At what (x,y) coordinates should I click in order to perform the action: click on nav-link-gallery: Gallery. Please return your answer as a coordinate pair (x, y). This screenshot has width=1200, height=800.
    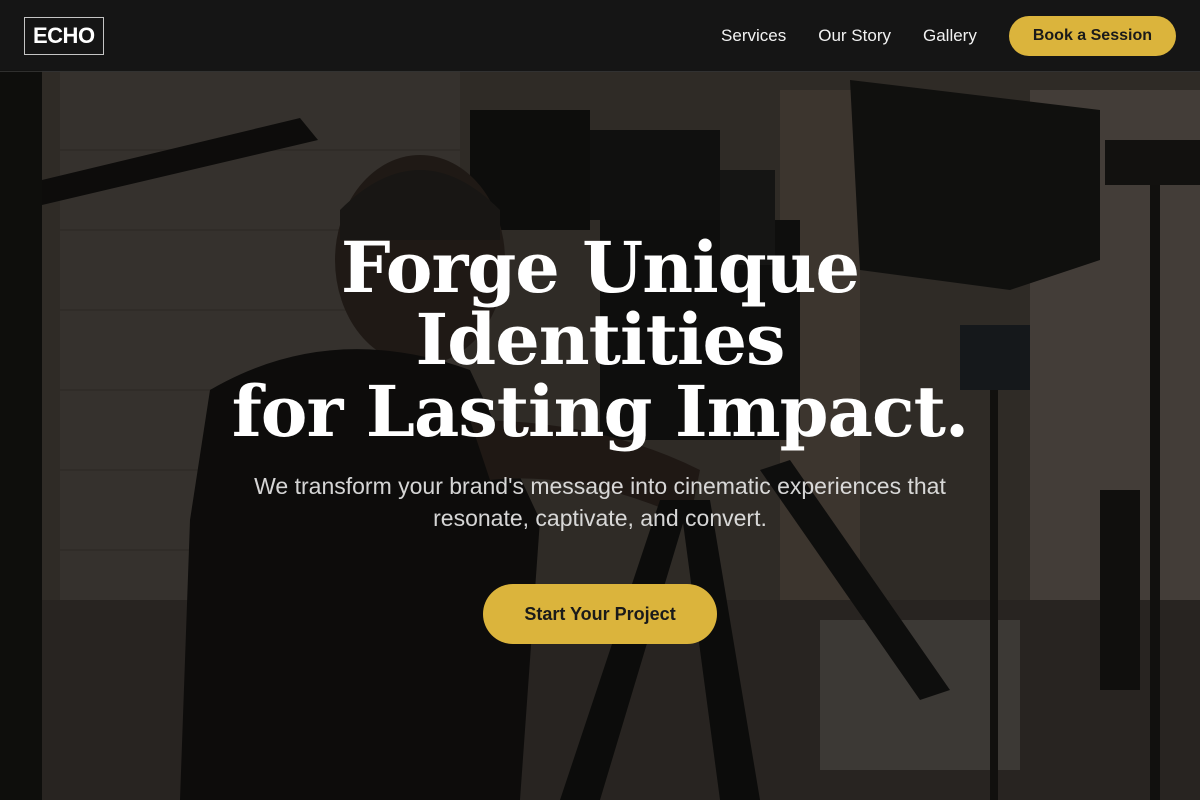
    Looking at the image, I should click on (950, 36).